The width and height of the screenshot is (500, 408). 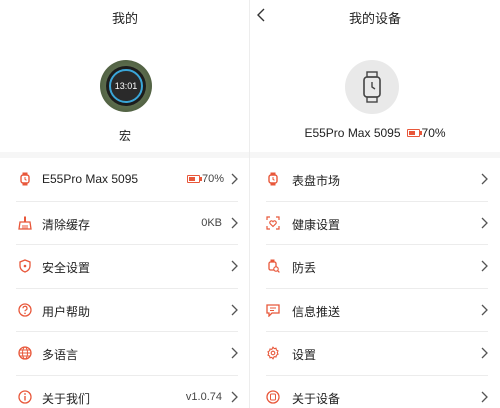 I want to click on menu-item-about-device: 关于设备, so click(x=375, y=392).